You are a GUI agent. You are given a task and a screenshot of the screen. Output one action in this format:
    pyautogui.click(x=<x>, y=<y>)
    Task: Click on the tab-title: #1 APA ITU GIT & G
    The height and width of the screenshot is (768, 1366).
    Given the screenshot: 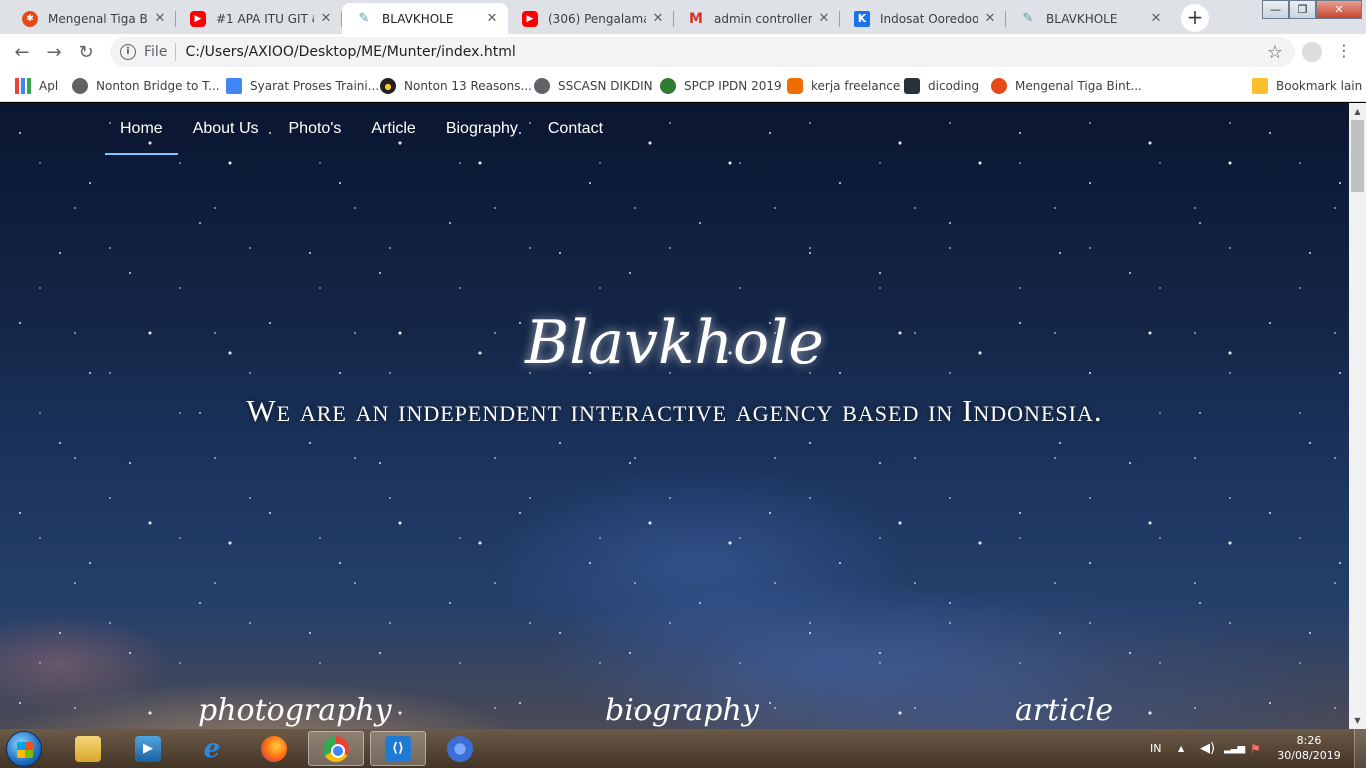 What is the action you would take?
    pyautogui.click(x=265, y=18)
    